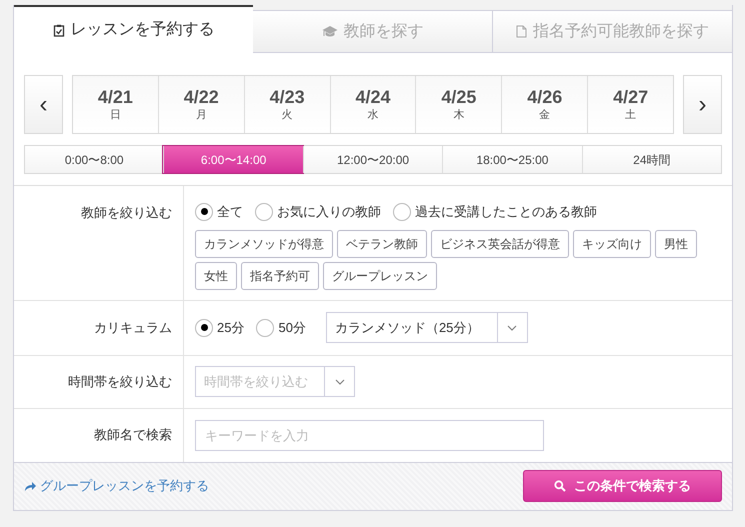  What do you see at coordinates (652, 159) in the screenshot?
I see `time-slot-tab: 24時間` at bounding box center [652, 159].